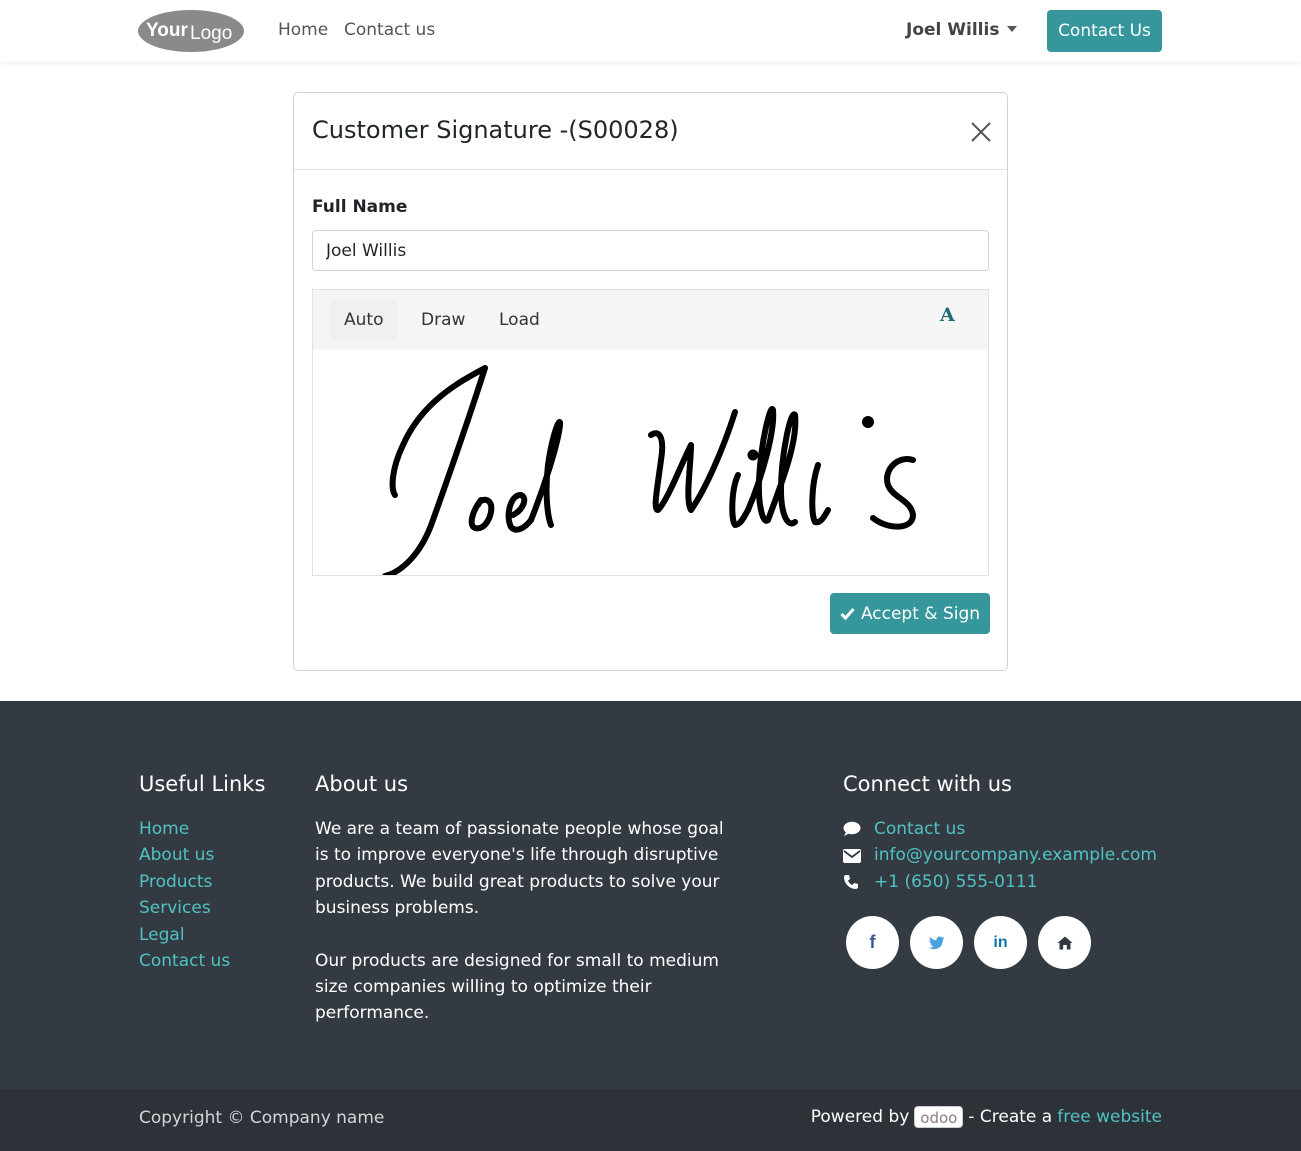  I want to click on full-name-input, so click(650, 250).